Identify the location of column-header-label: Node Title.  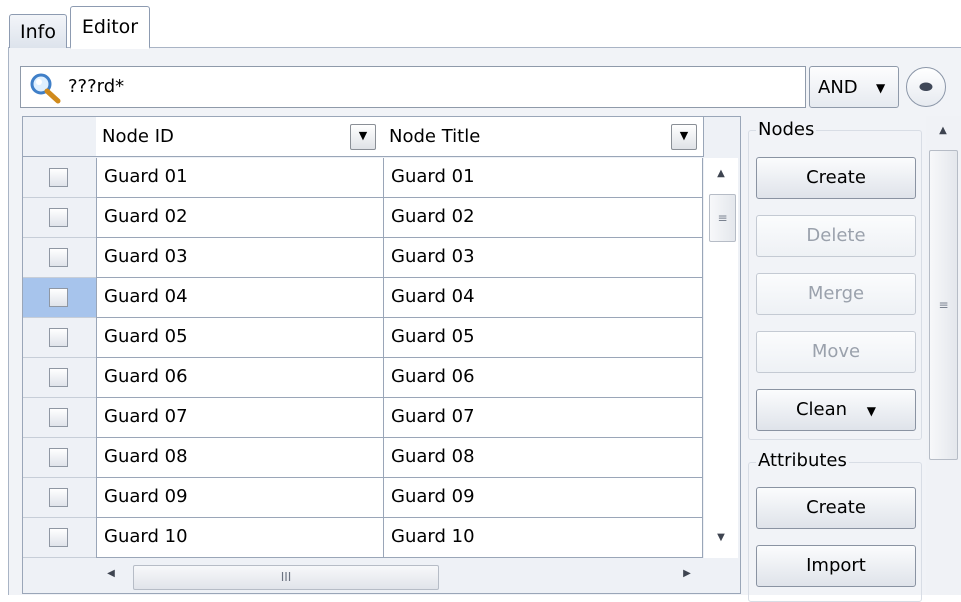
(435, 136).